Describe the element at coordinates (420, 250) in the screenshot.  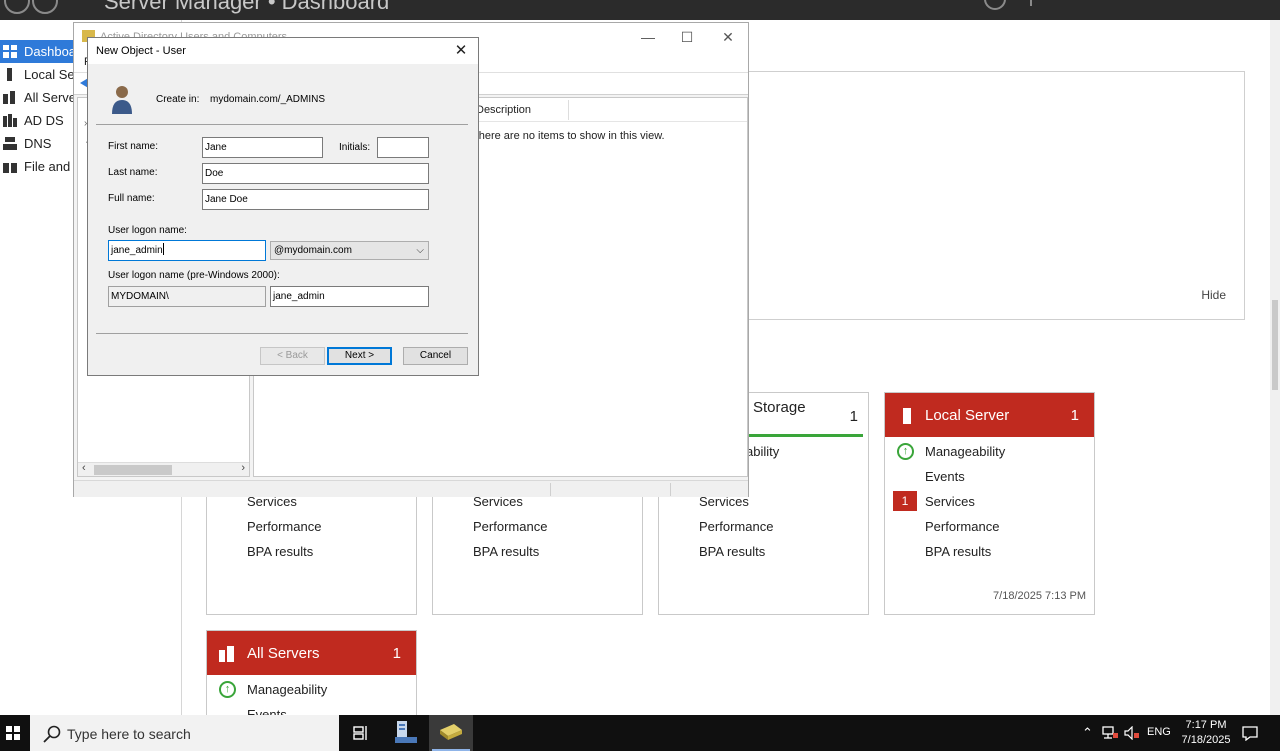
I see `chevron-down-icon: ⌵` at that location.